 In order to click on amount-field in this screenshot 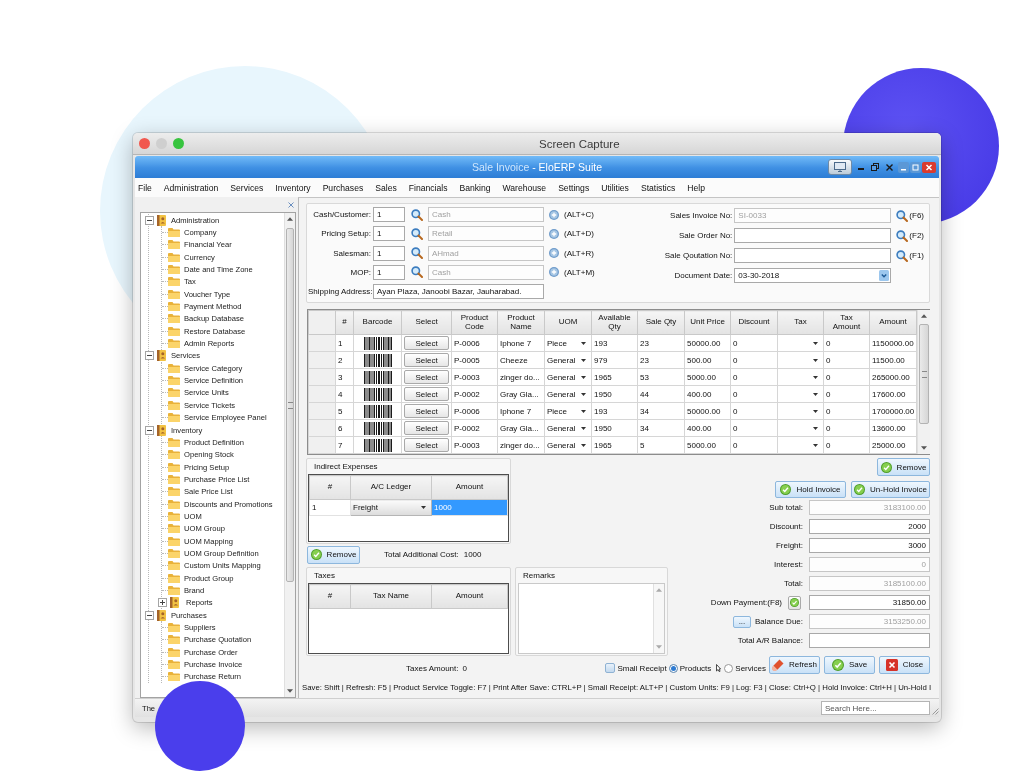, I will do `click(869, 640)`.